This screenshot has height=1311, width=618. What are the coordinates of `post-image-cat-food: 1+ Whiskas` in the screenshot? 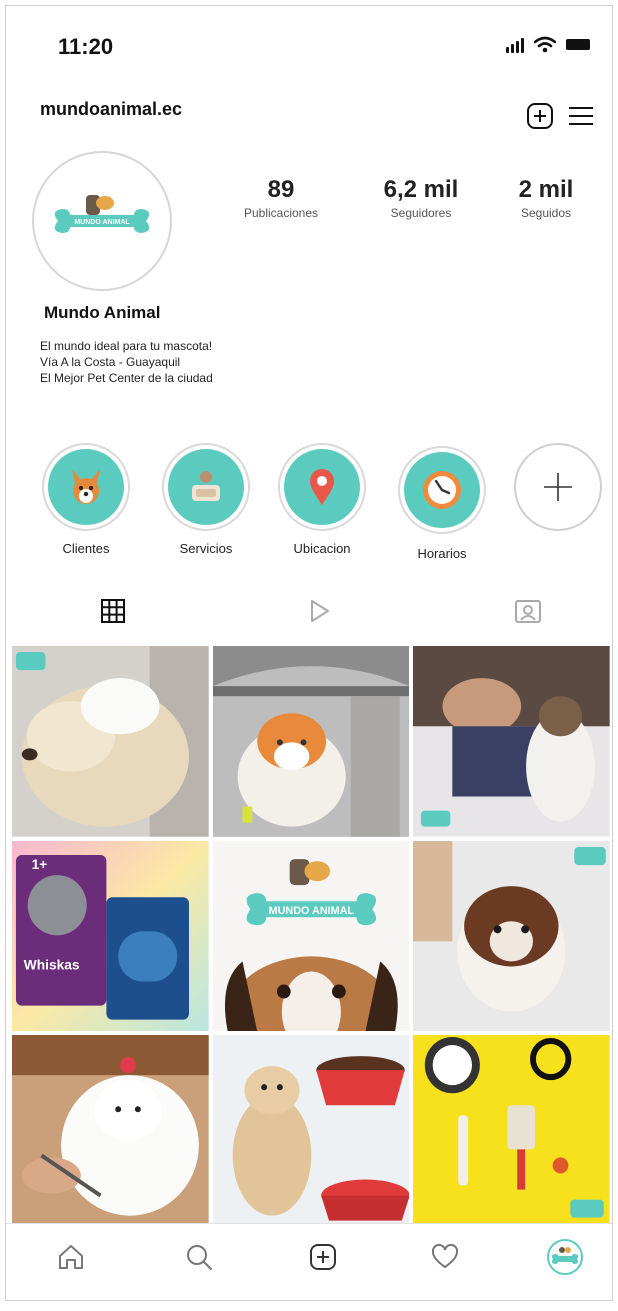 It's located at (110, 936).